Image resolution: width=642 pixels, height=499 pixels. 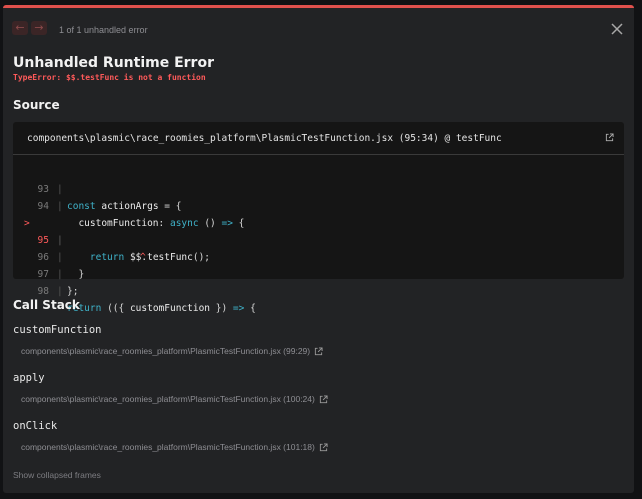 I want to click on stack-frame-name: customFunction, so click(x=57, y=330).